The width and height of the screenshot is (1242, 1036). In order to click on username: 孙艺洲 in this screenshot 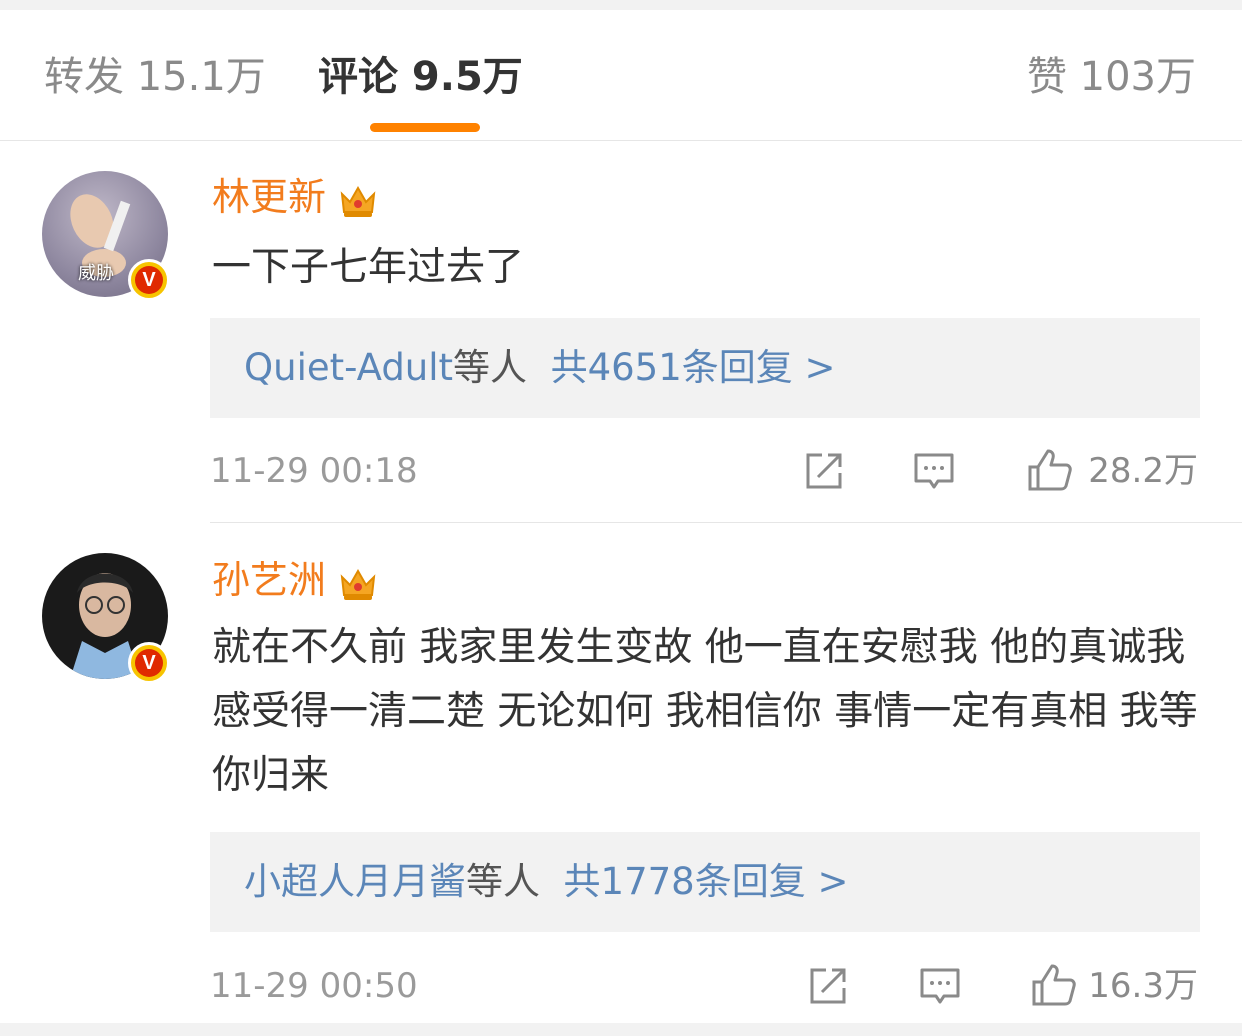, I will do `click(296, 580)`.